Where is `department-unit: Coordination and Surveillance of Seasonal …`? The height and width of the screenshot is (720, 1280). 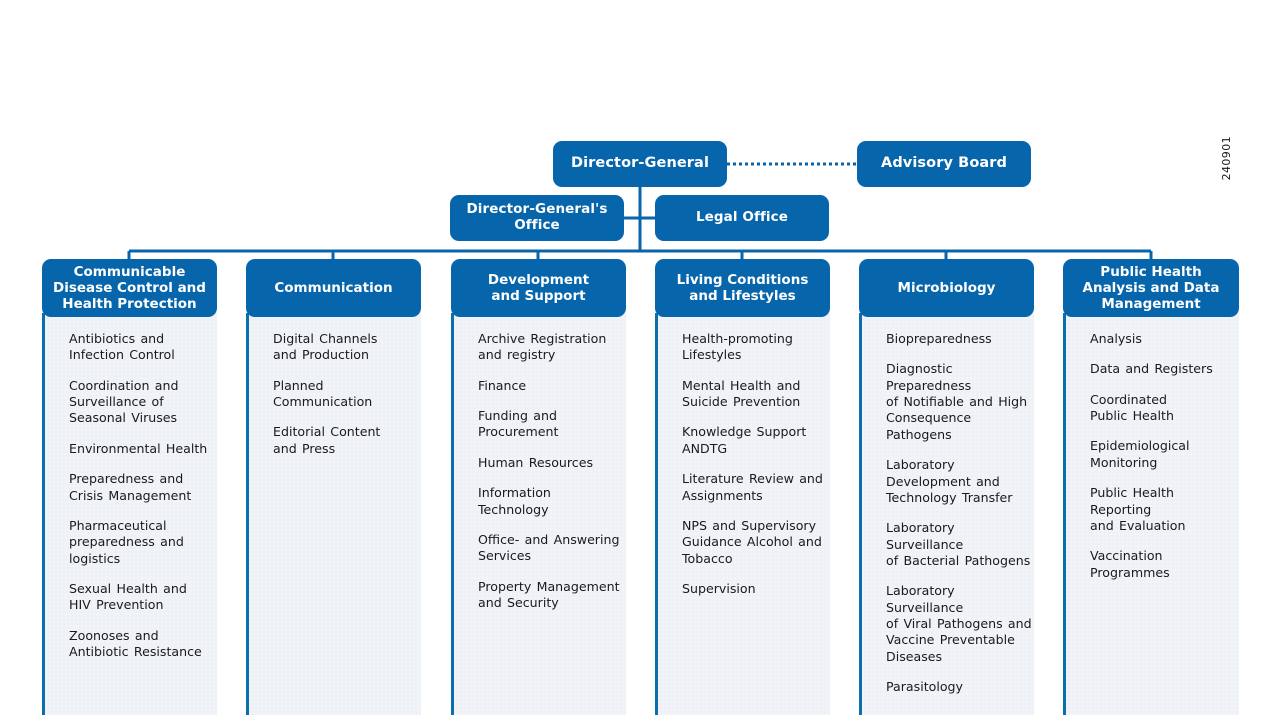 department-unit: Coordination and Surveillance of Seasonal … is located at coordinates (143, 402).